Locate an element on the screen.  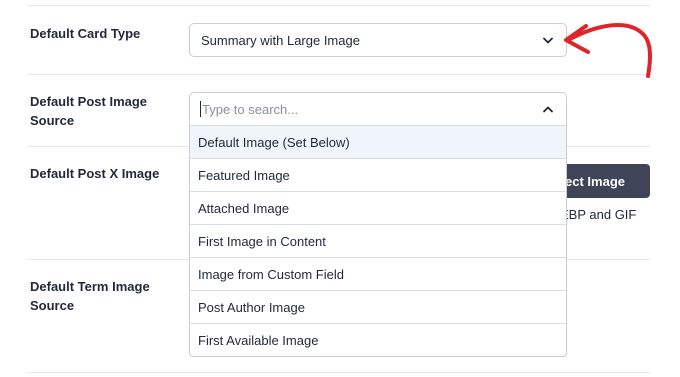
allowed-formats-text: EBP and GIF is located at coordinates (598, 214).